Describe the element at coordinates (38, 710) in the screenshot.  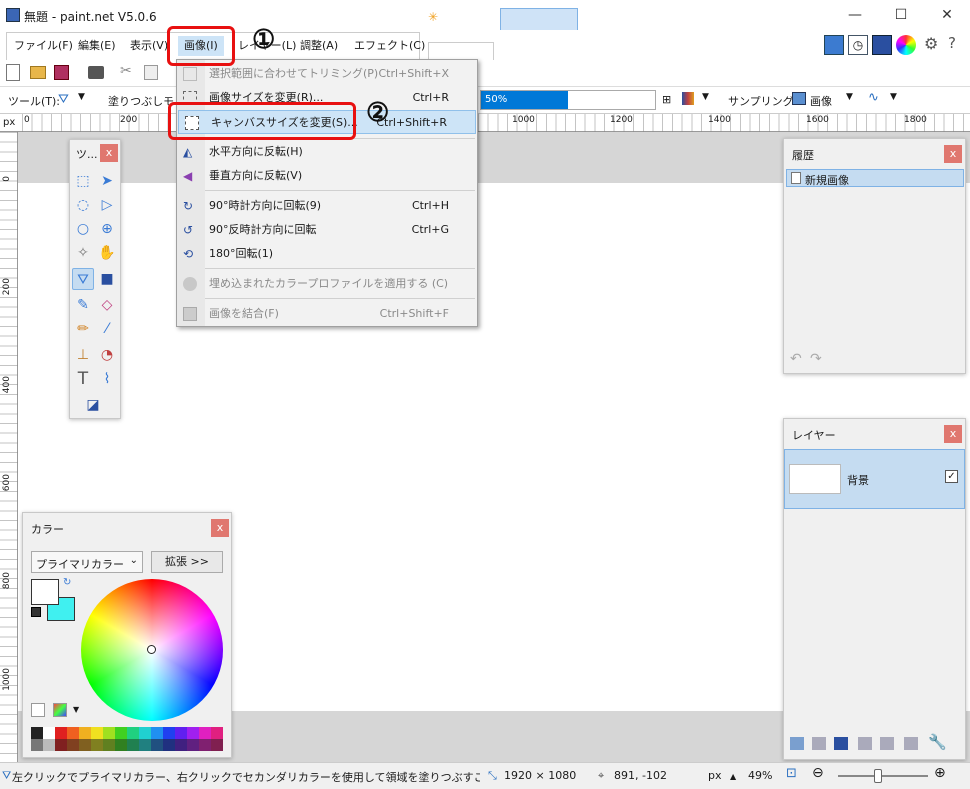
I see `add-palette-icon` at that location.